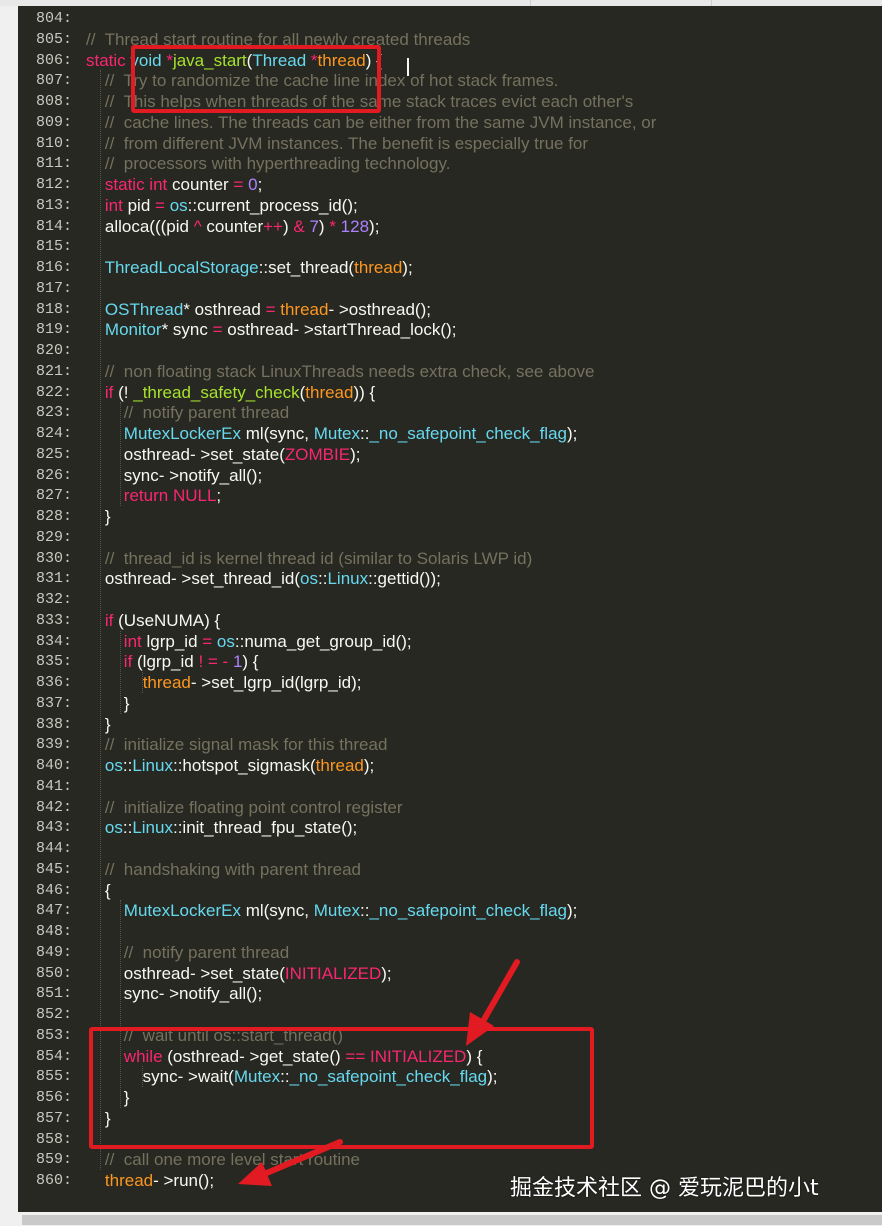  What do you see at coordinates (379, 1072) in the screenshot?
I see `annotation-arrows` at bounding box center [379, 1072].